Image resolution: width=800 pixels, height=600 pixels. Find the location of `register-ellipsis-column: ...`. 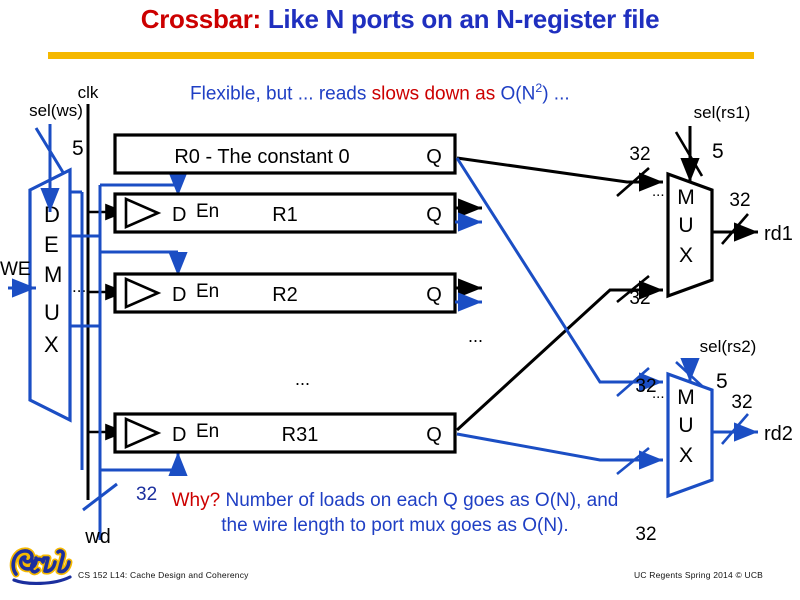

register-ellipsis-column: ... is located at coordinates (302, 379).